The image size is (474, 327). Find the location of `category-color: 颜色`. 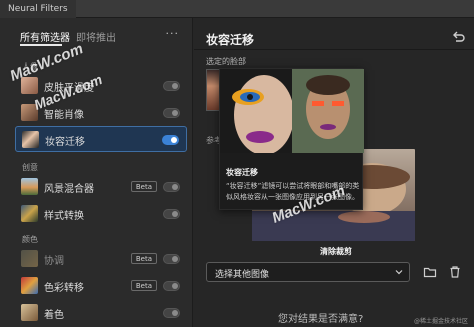

category-color: 颜色 is located at coordinates (30, 239).